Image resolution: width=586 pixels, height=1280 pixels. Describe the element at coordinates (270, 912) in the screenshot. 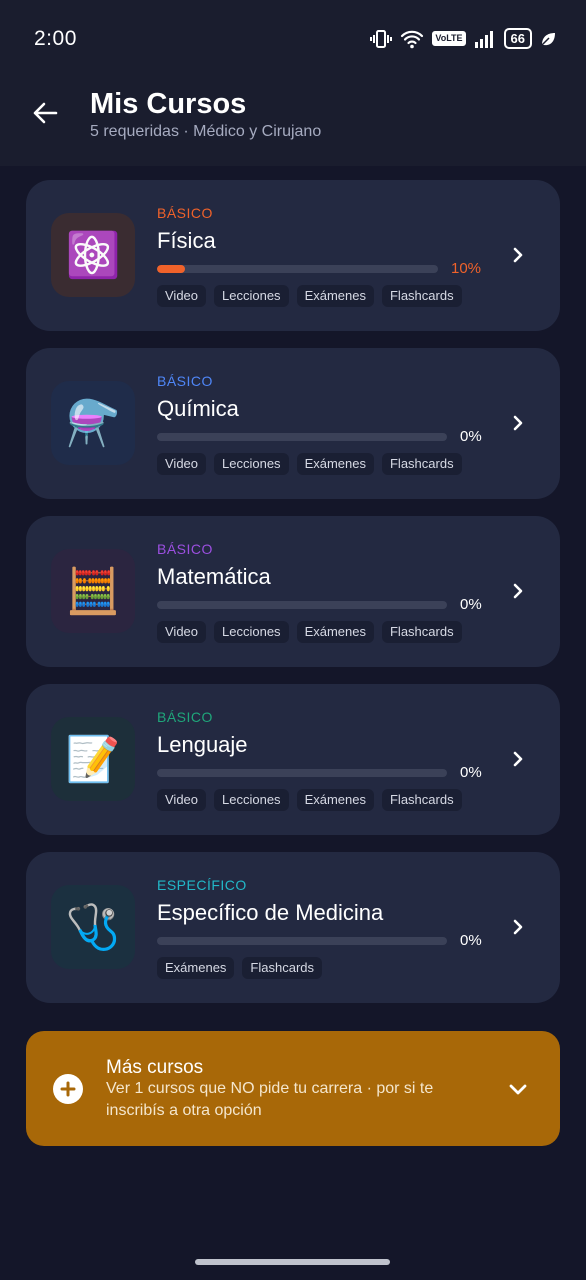

I see `course-name: Específico de Medicina` at that location.